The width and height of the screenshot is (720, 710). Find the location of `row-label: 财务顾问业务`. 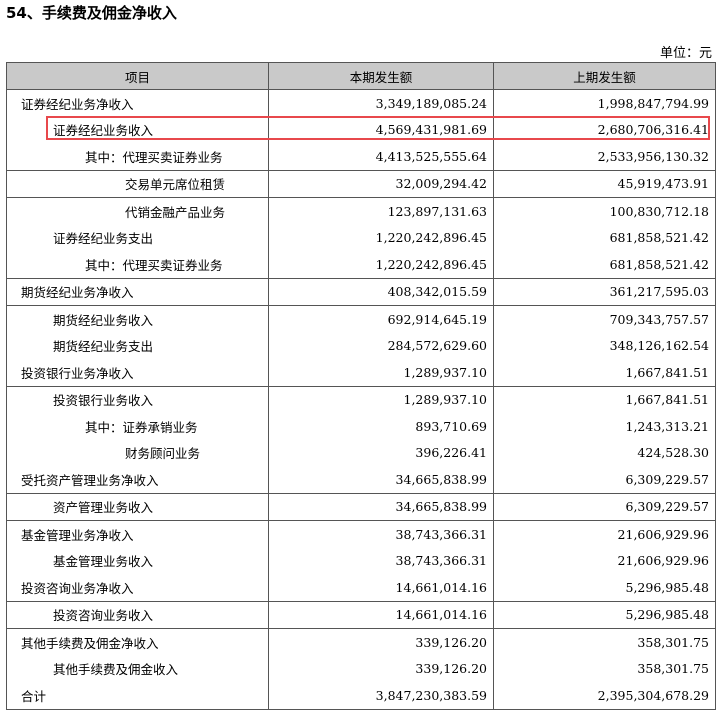

row-label: 财务顾问业务 is located at coordinates (137, 452).